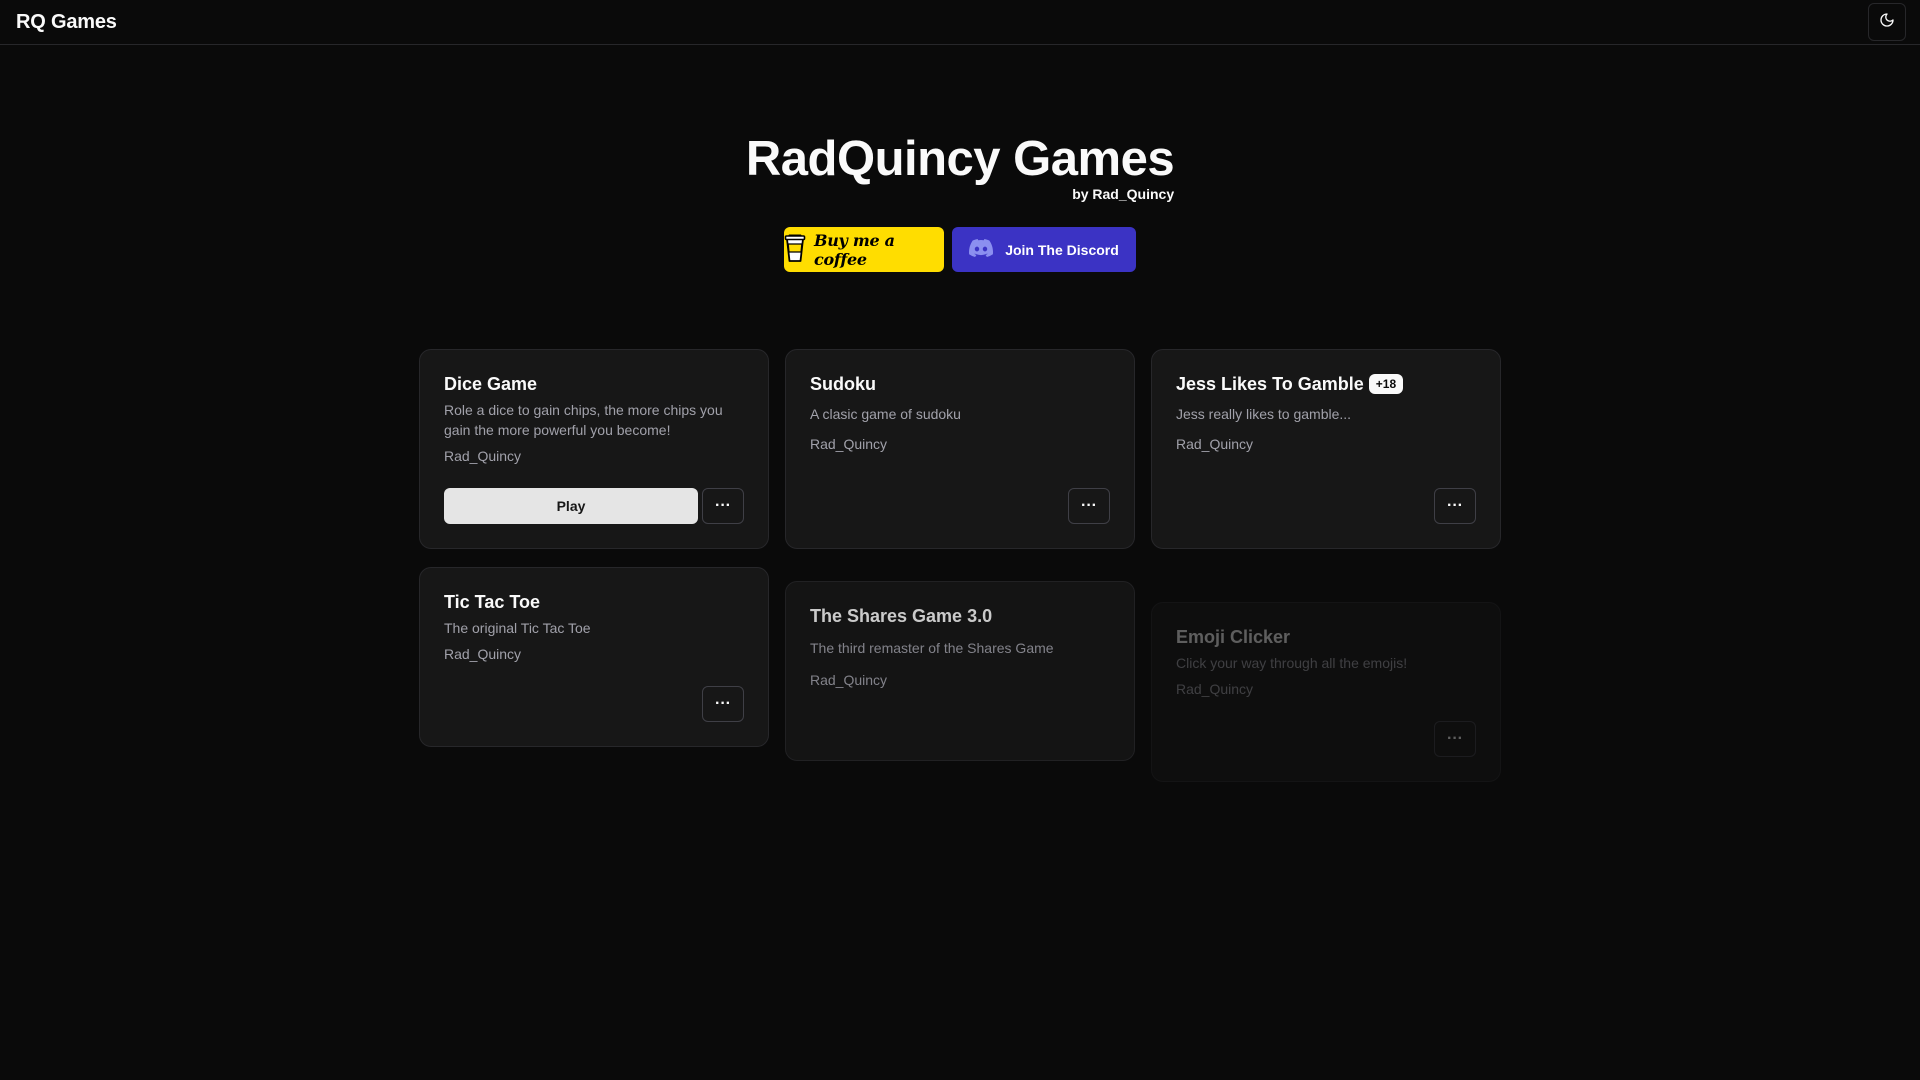 Image resolution: width=1920 pixels, height=1080 pixels. I want to click on buy-me-a-coffee-button: Buy me a coffee, so click(864, 249).